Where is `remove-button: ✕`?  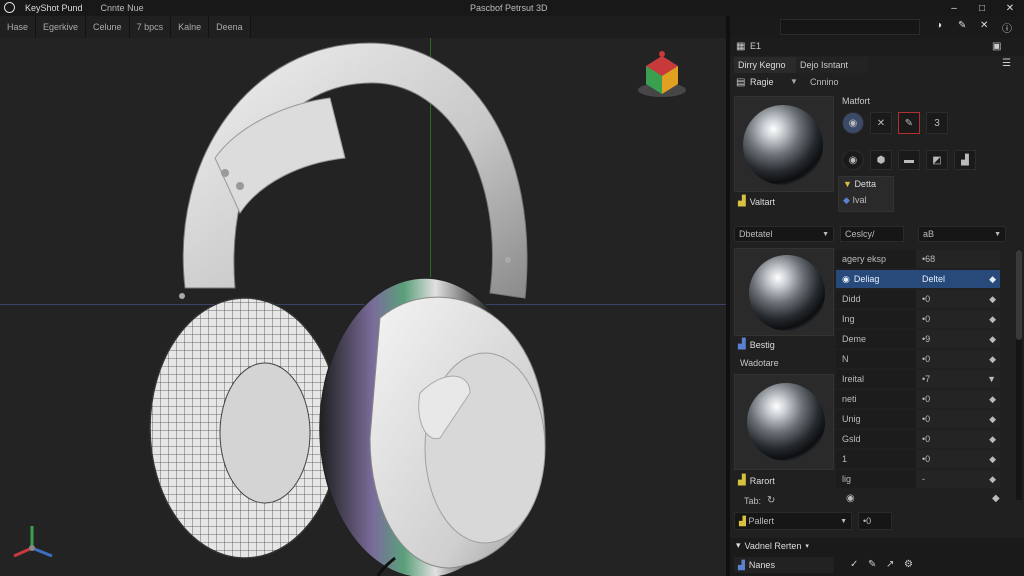 remove-button: ✕ is located at coordinates (881, 123).